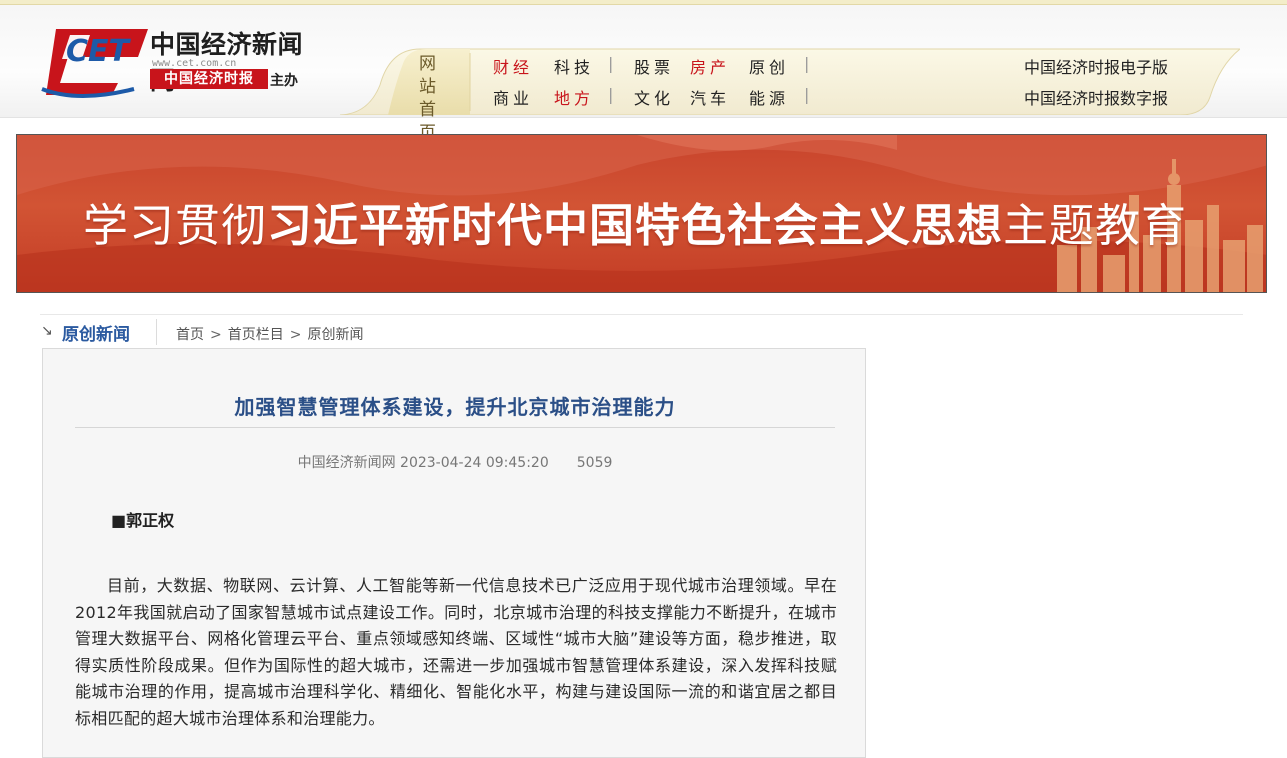 The height and width of the screenshot is (758, 1287). Describe the element at coordinates (474, 463) in the screenshot. I see `article-datetime: 2023-04-24 09:45:20` at that location.